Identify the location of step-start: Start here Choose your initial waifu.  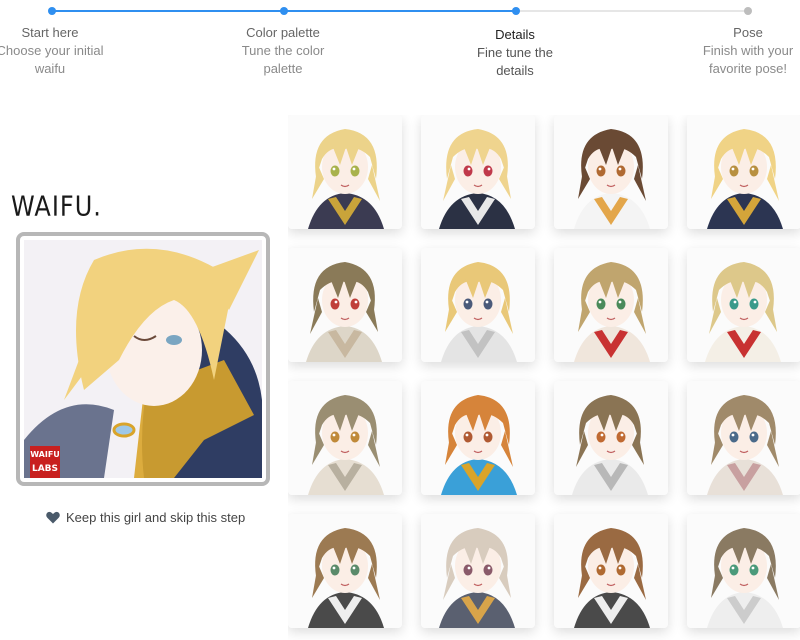
(67, 51).